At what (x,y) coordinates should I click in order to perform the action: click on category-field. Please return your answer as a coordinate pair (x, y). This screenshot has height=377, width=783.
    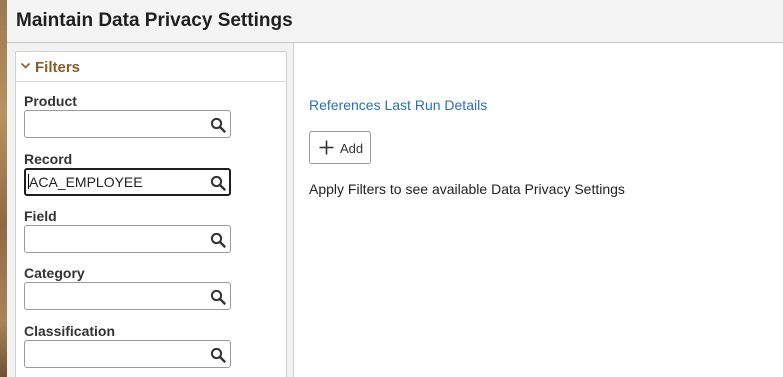
    Looking at the image, I should click on (127, 296).